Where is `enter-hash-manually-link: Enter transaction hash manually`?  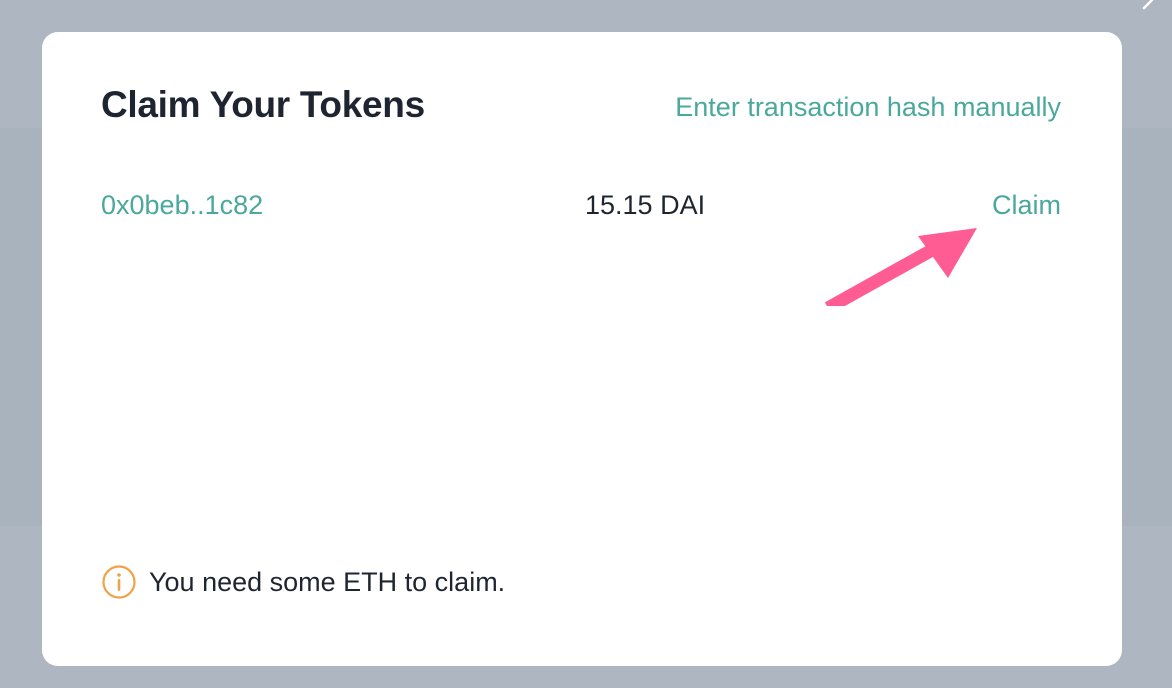
enter-hash-manually-link: Enter transaction hash manually is located at coordinates (868, 107).